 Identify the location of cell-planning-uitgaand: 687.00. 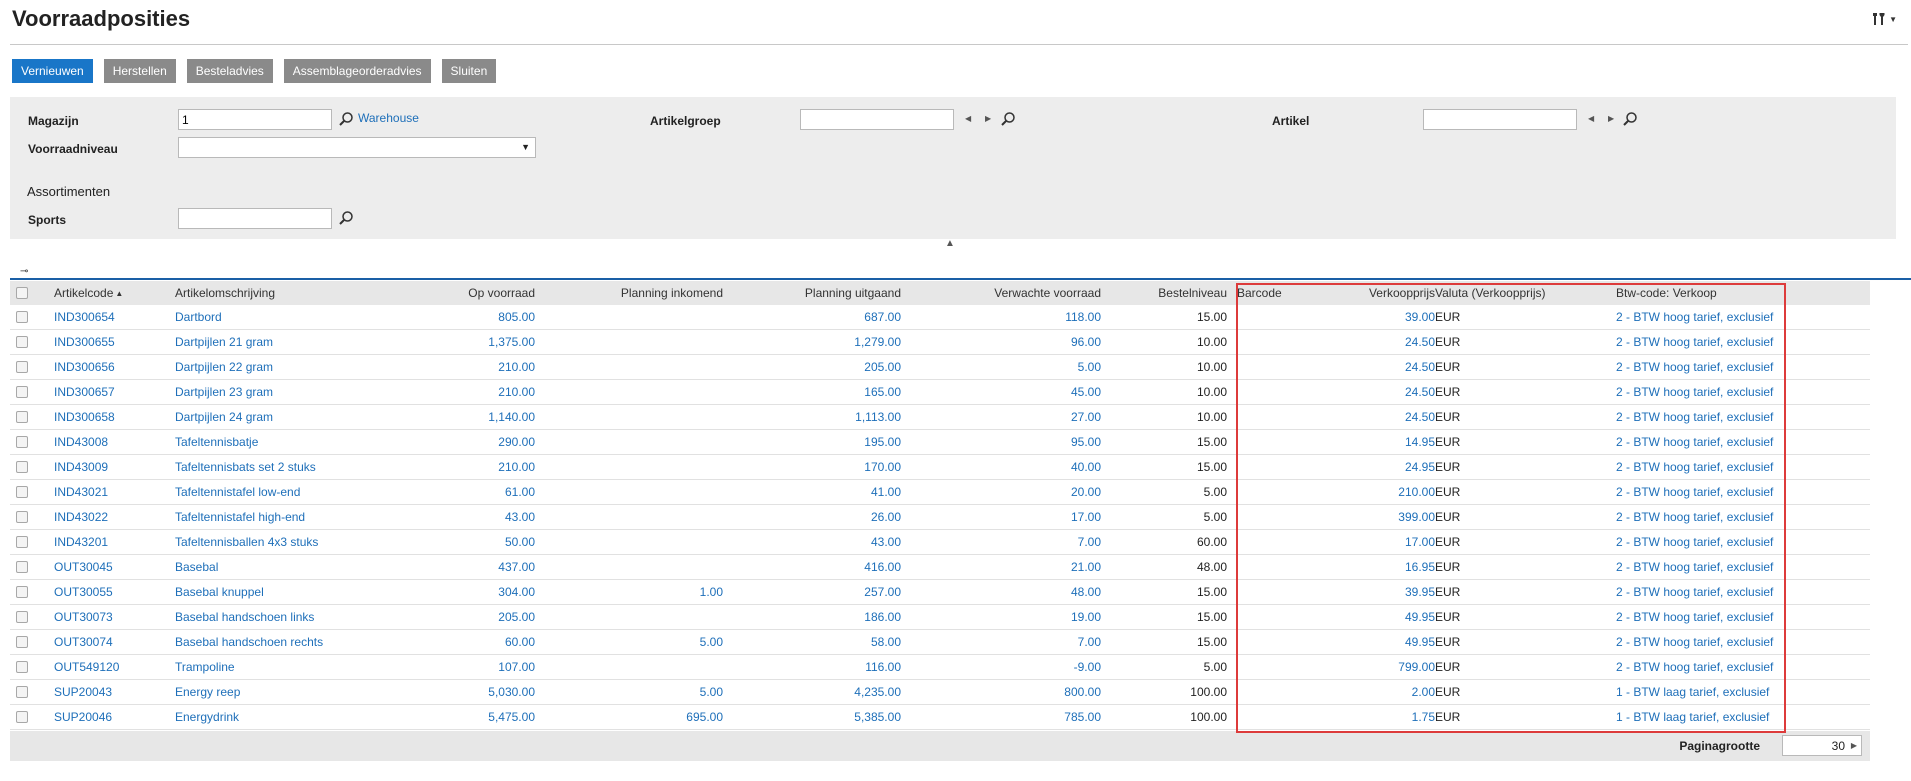
(835, 317).